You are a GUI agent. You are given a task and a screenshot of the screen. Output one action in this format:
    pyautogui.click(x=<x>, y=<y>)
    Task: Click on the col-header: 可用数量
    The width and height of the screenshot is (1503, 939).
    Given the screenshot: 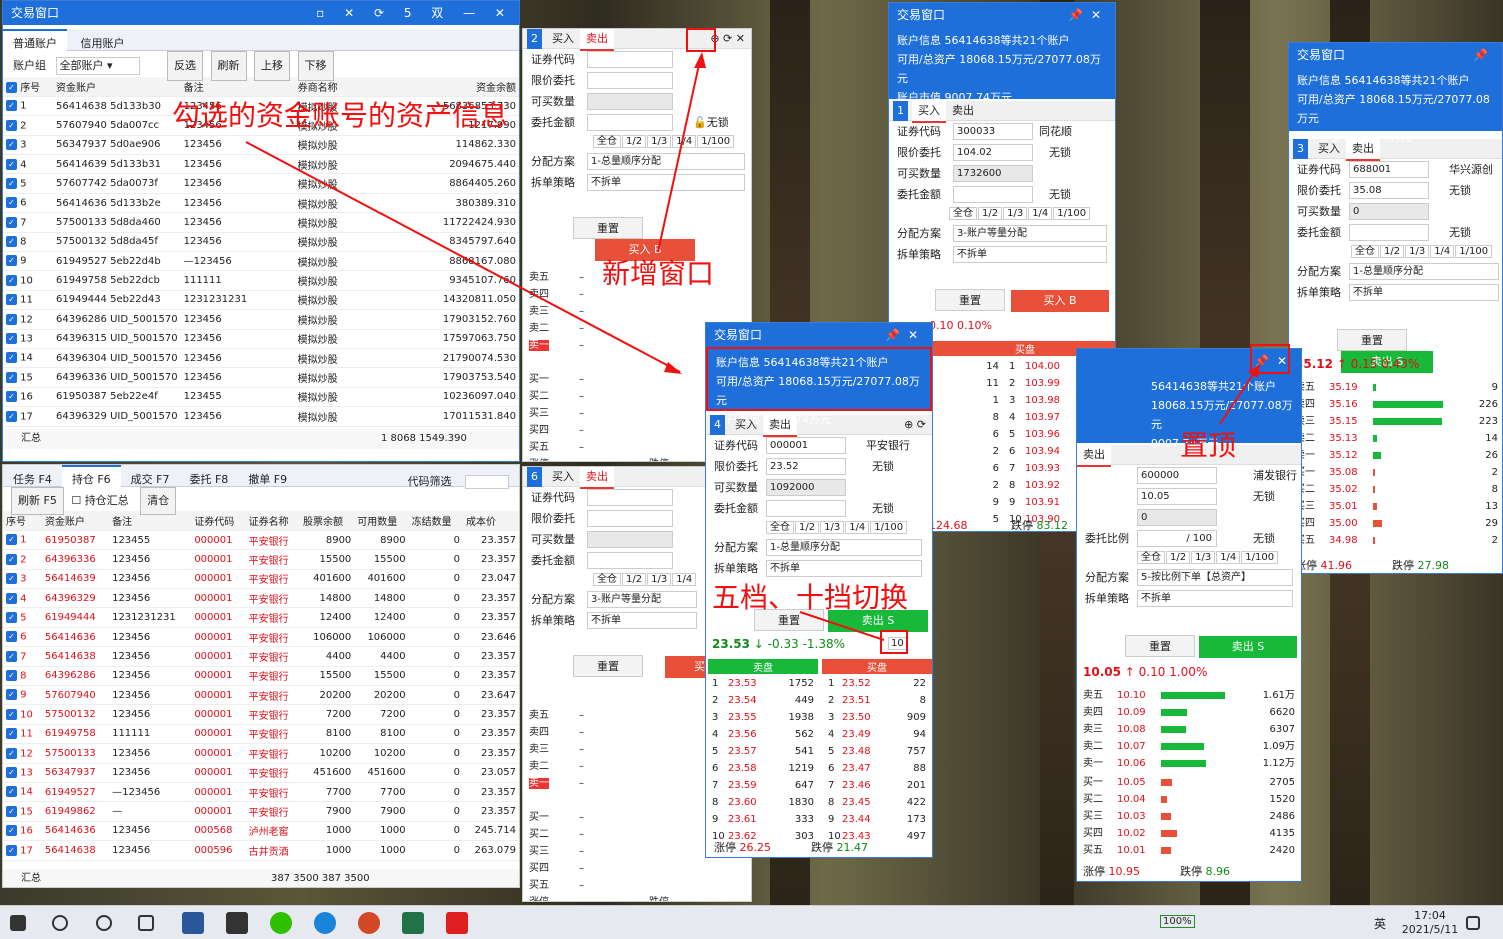 What is the action you would take?
    pyautogui.click(x=381, y=521)
    